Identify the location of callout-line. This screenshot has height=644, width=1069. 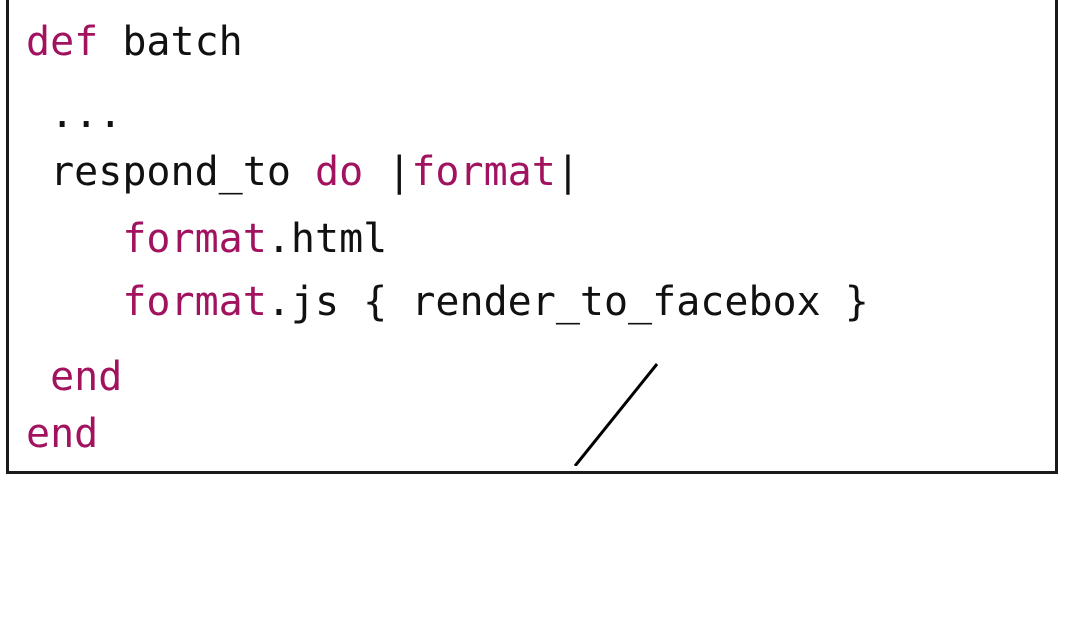
(616, 414).